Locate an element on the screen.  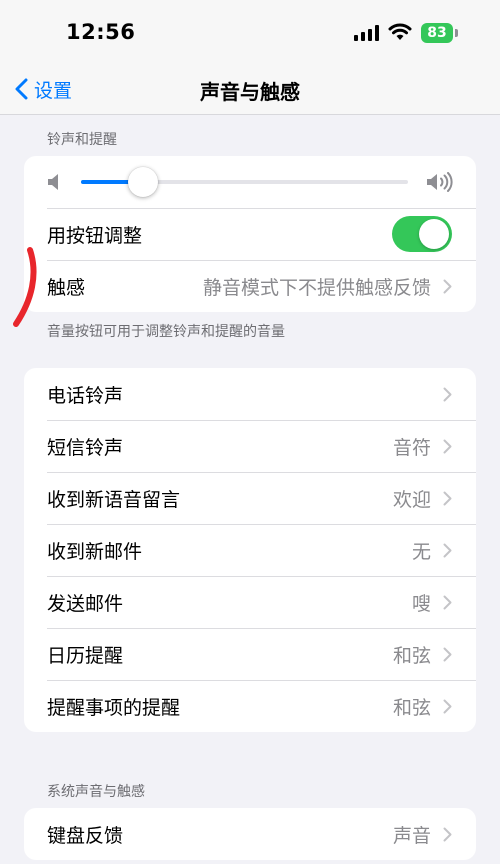
haptics-value: 静音模式下不提供触感反馈 is located at coordinates (316, 287).